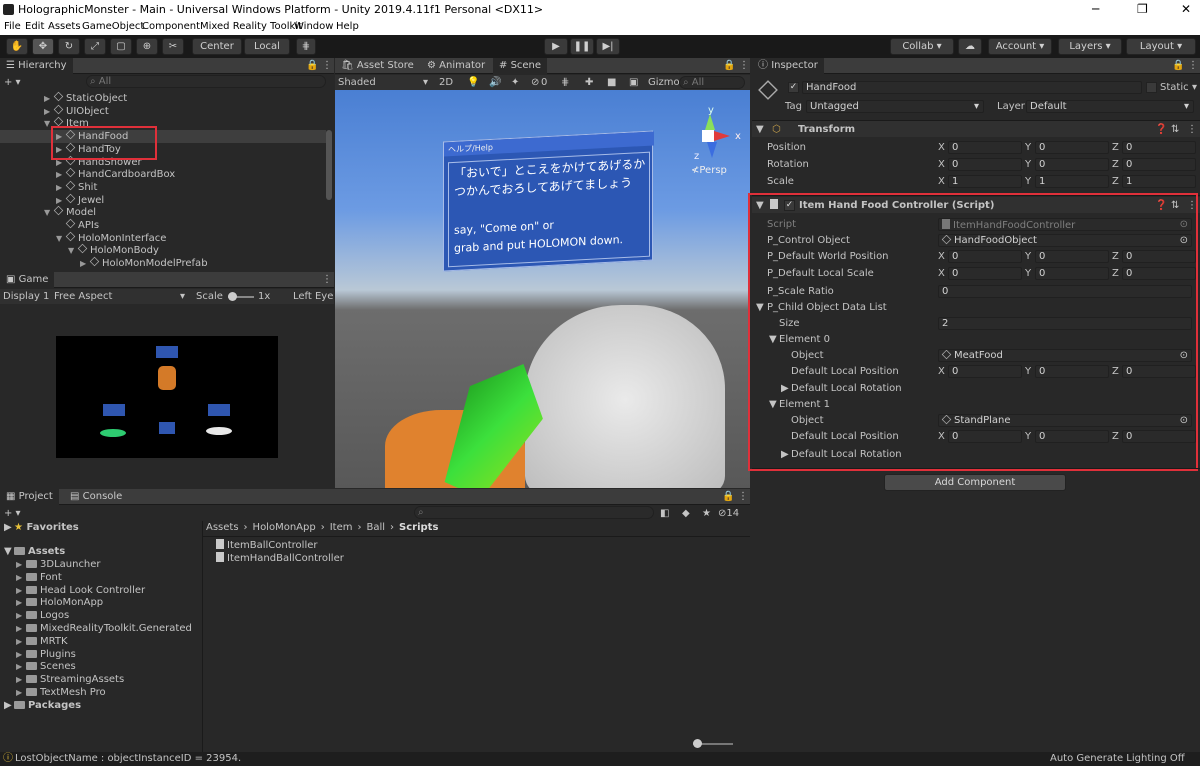 The width and height of the screenshot is (1200, 766). I want to click on breadcrumb-item: Ball, so click(375, 527).